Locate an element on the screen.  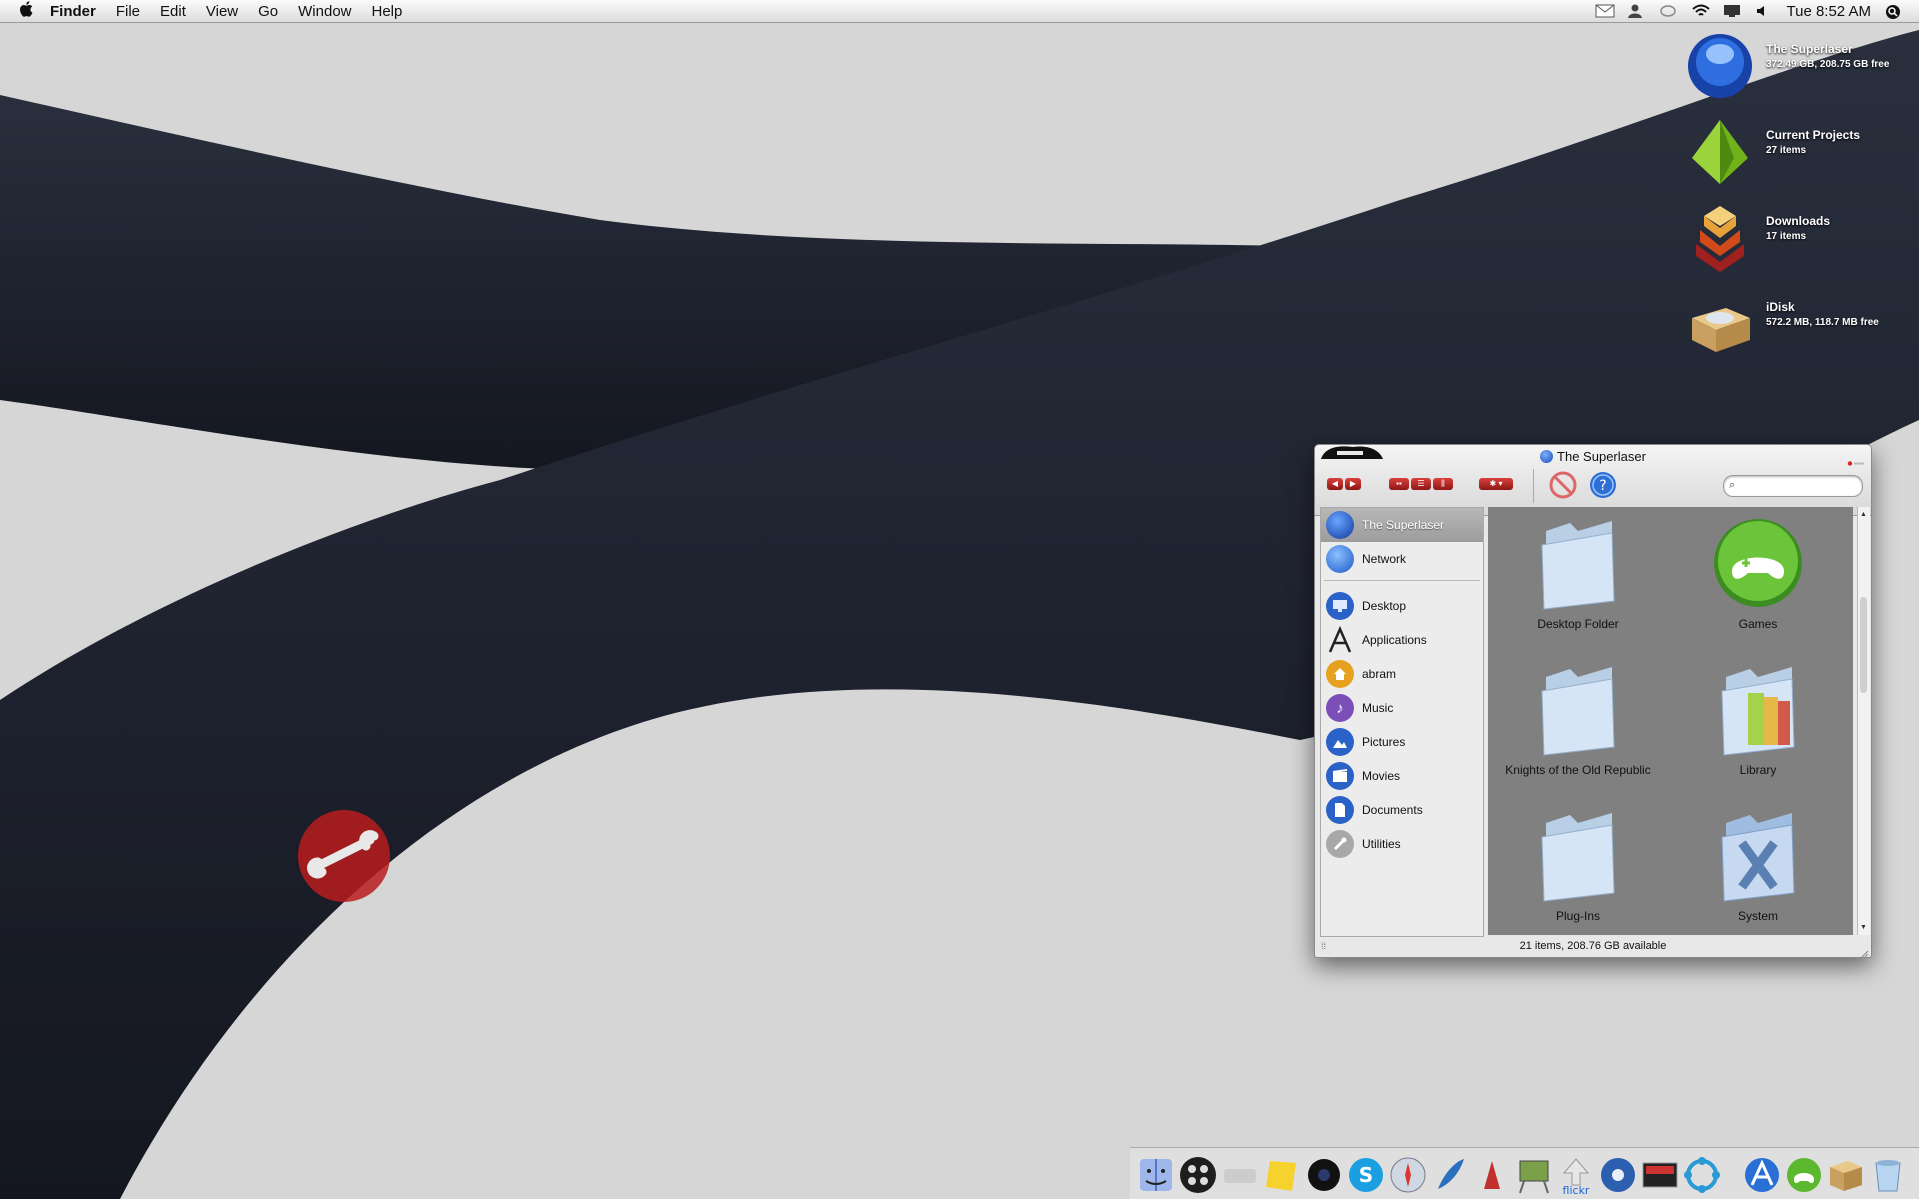
volume-icon is located at coordinates (1764, 11).